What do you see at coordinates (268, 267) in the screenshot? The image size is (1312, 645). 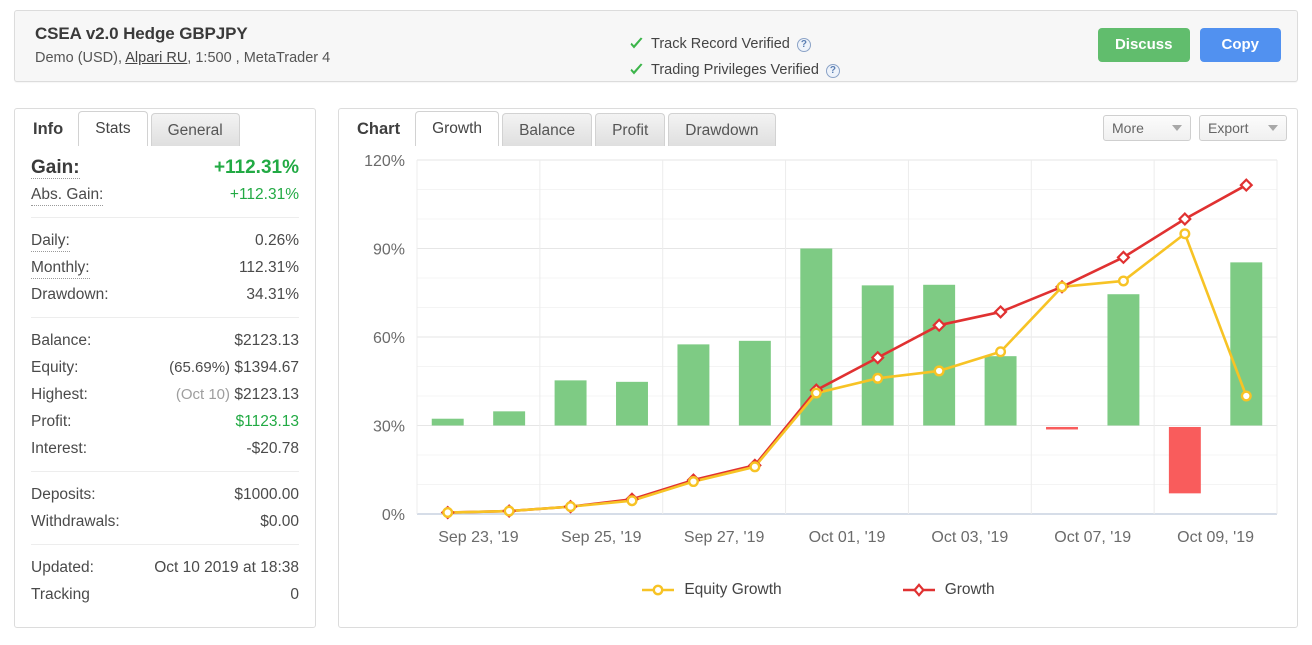 I see `stat-value-monthly: 112.31%` at bounding box center [268, 267].